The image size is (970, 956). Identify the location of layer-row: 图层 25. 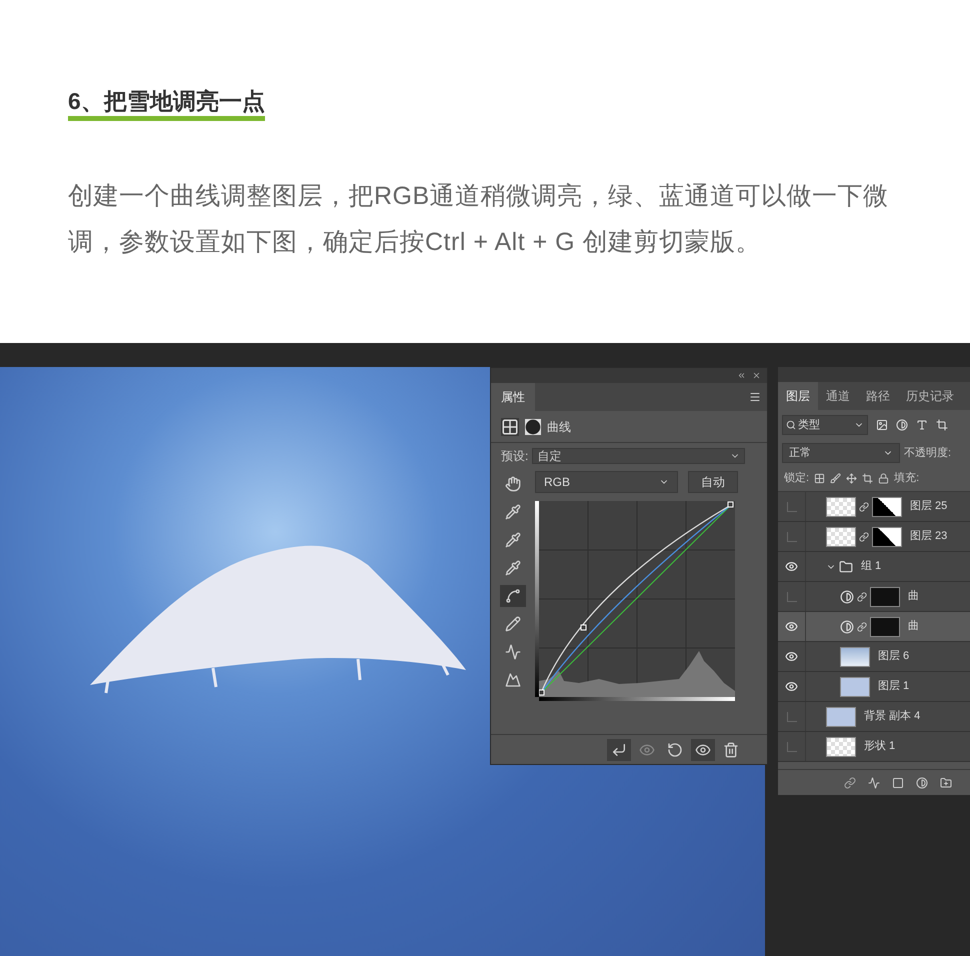
(874, 507).